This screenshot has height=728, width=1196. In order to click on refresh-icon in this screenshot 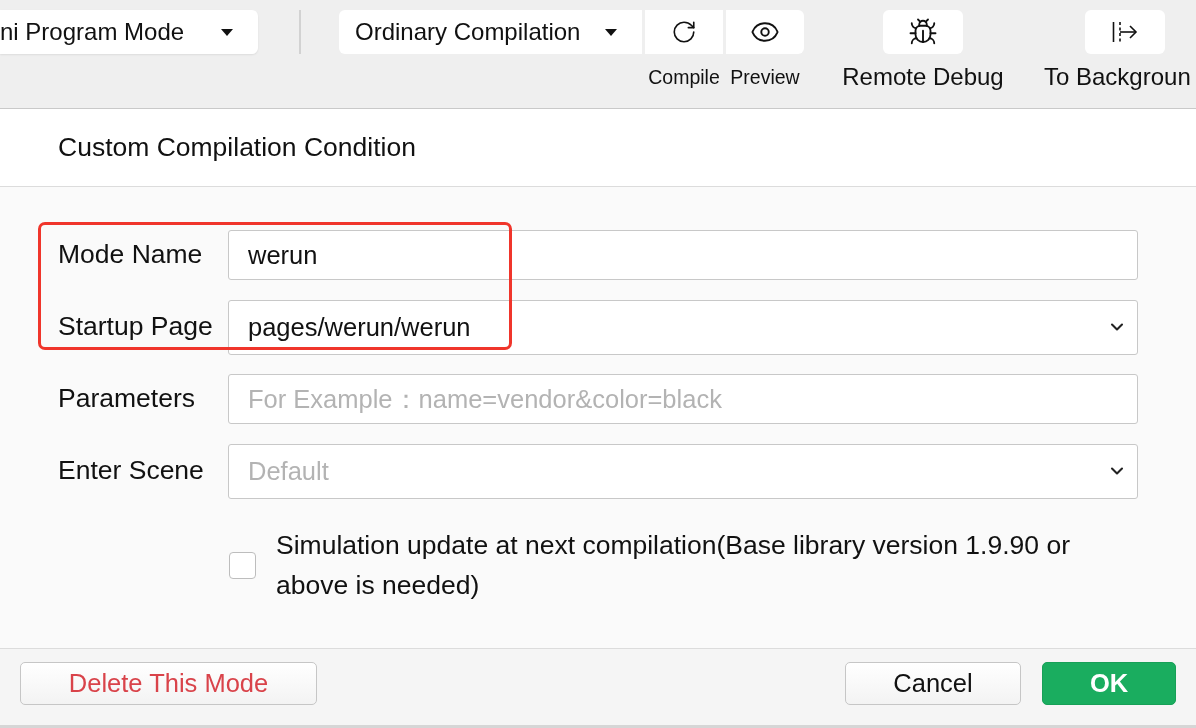, I will do `click(684, 32)`.